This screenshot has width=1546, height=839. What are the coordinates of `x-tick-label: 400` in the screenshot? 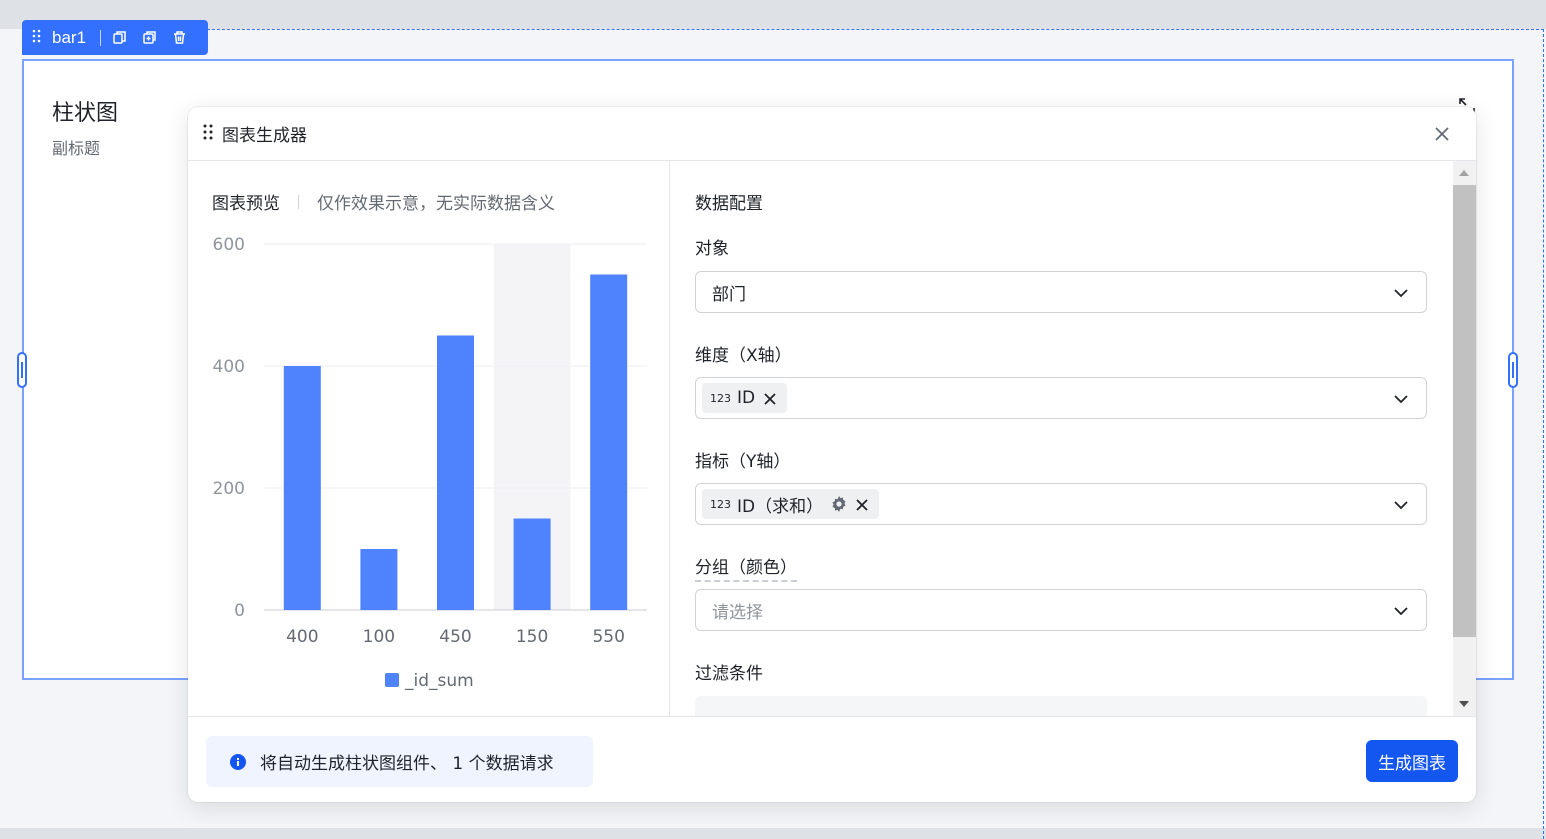 It's located at (302, 637).